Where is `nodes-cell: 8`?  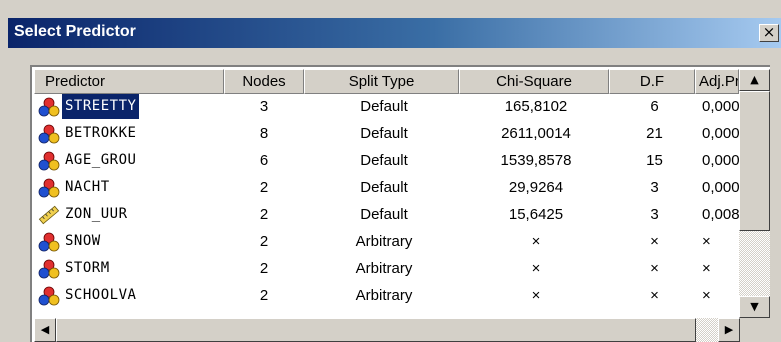 nodes-cell: 8 is located at coordinates (264, 133).